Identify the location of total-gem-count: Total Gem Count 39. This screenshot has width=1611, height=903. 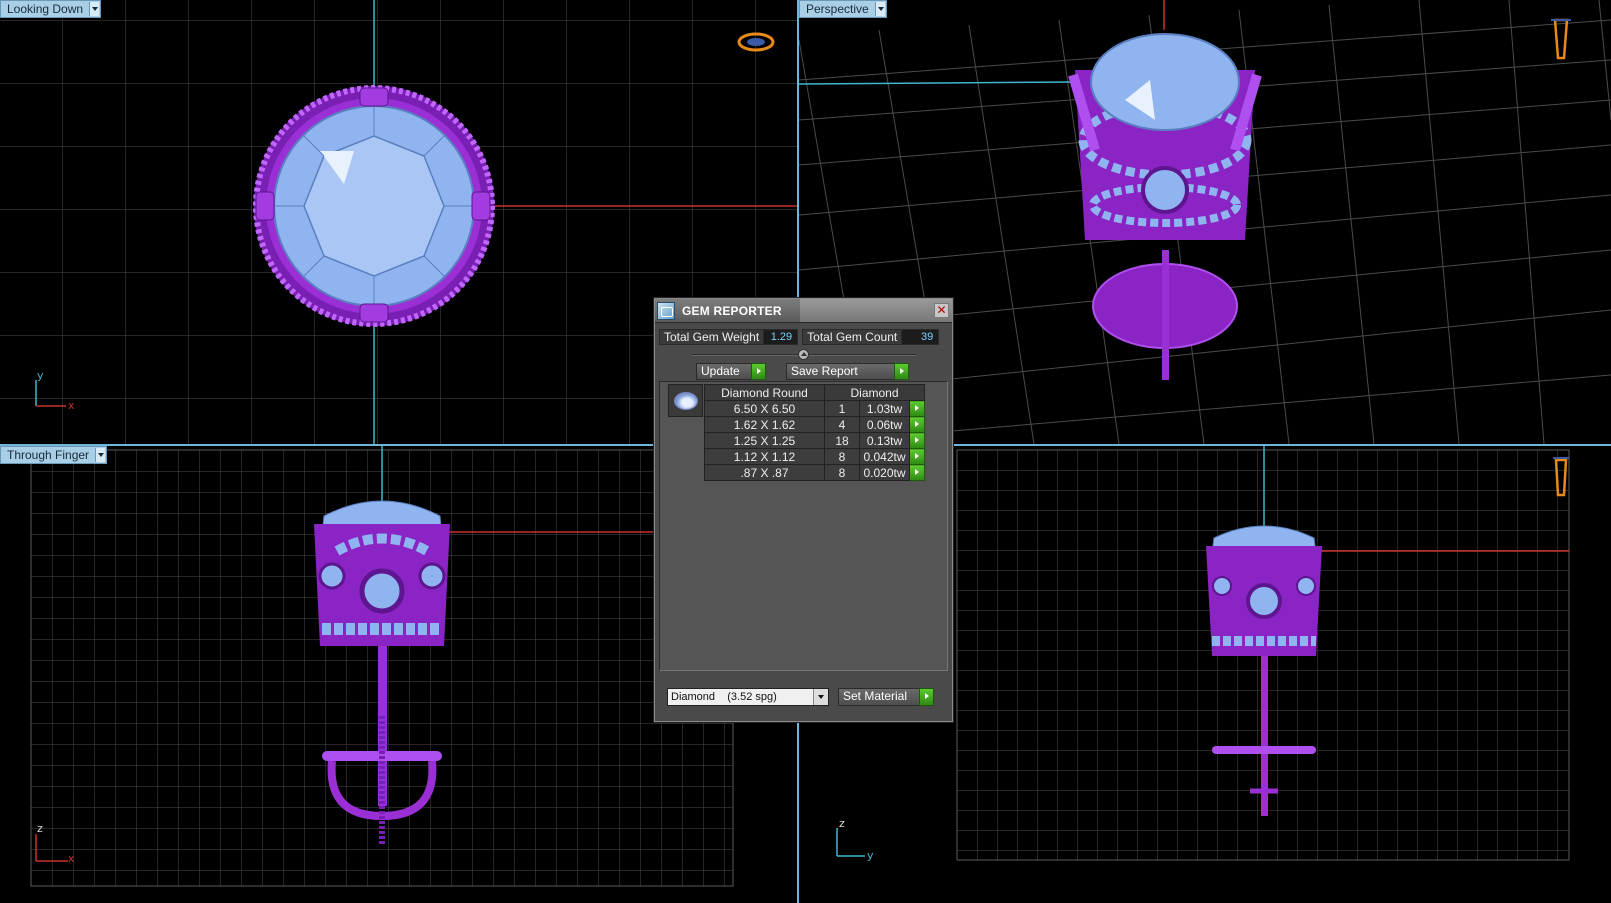
(871, 337).